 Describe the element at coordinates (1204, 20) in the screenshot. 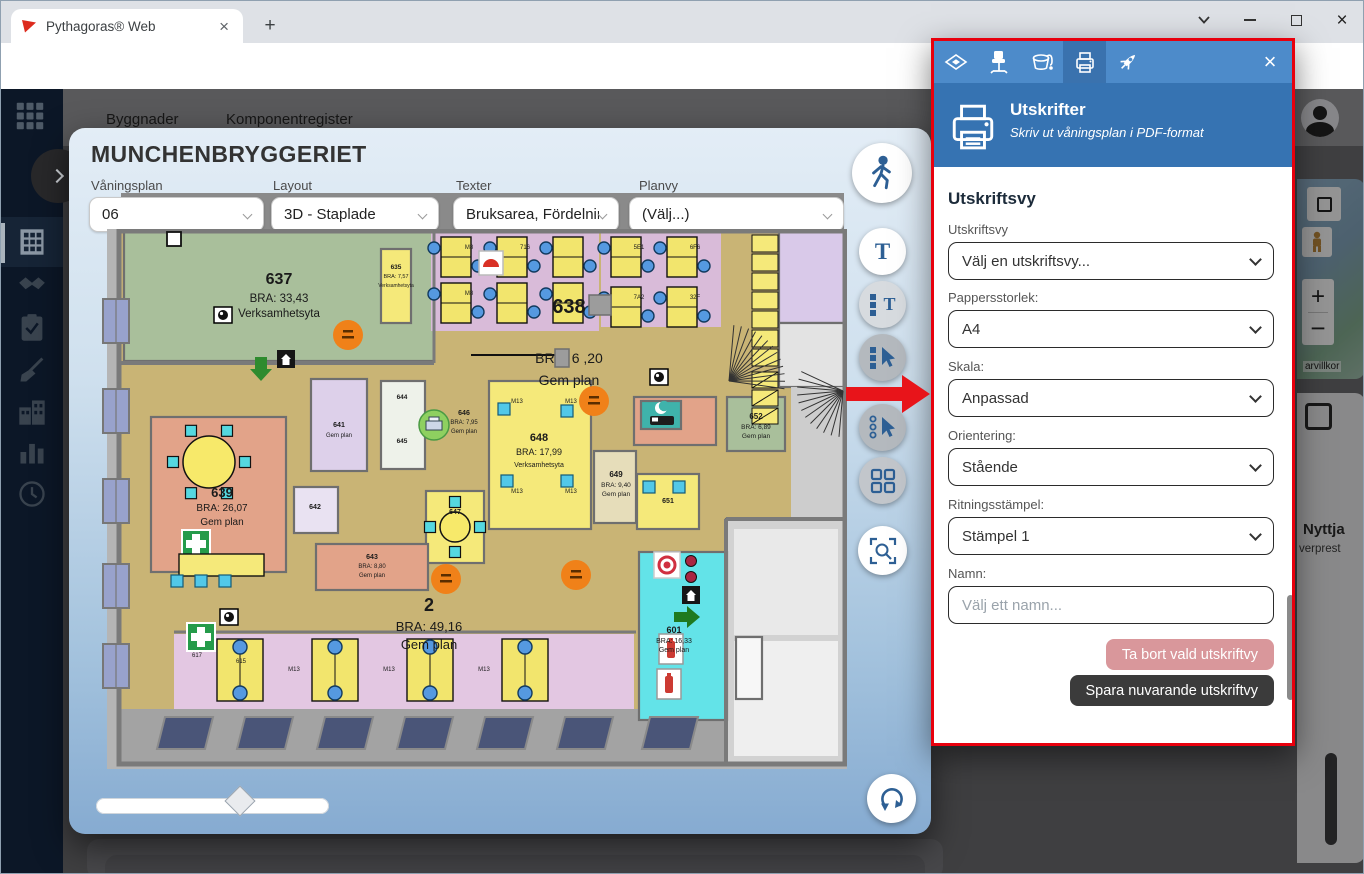

I see `tab-search-icon` at that location.